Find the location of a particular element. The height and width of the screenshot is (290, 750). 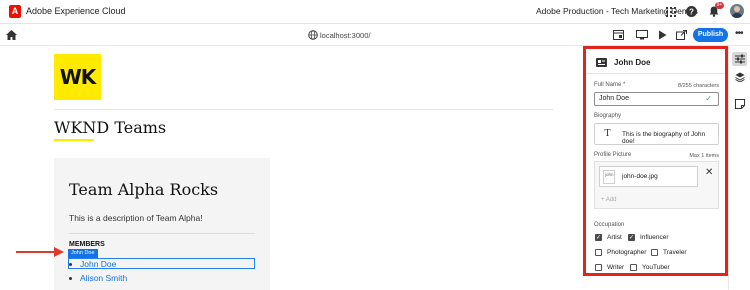

wknd-logo: WK is located at coordinates (77, 77).